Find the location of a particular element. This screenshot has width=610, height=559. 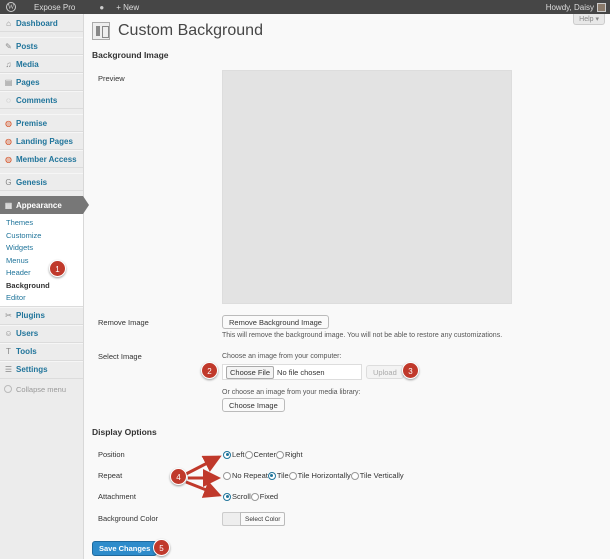

section-display-options: Display Options is located at coordinates (124, 432).